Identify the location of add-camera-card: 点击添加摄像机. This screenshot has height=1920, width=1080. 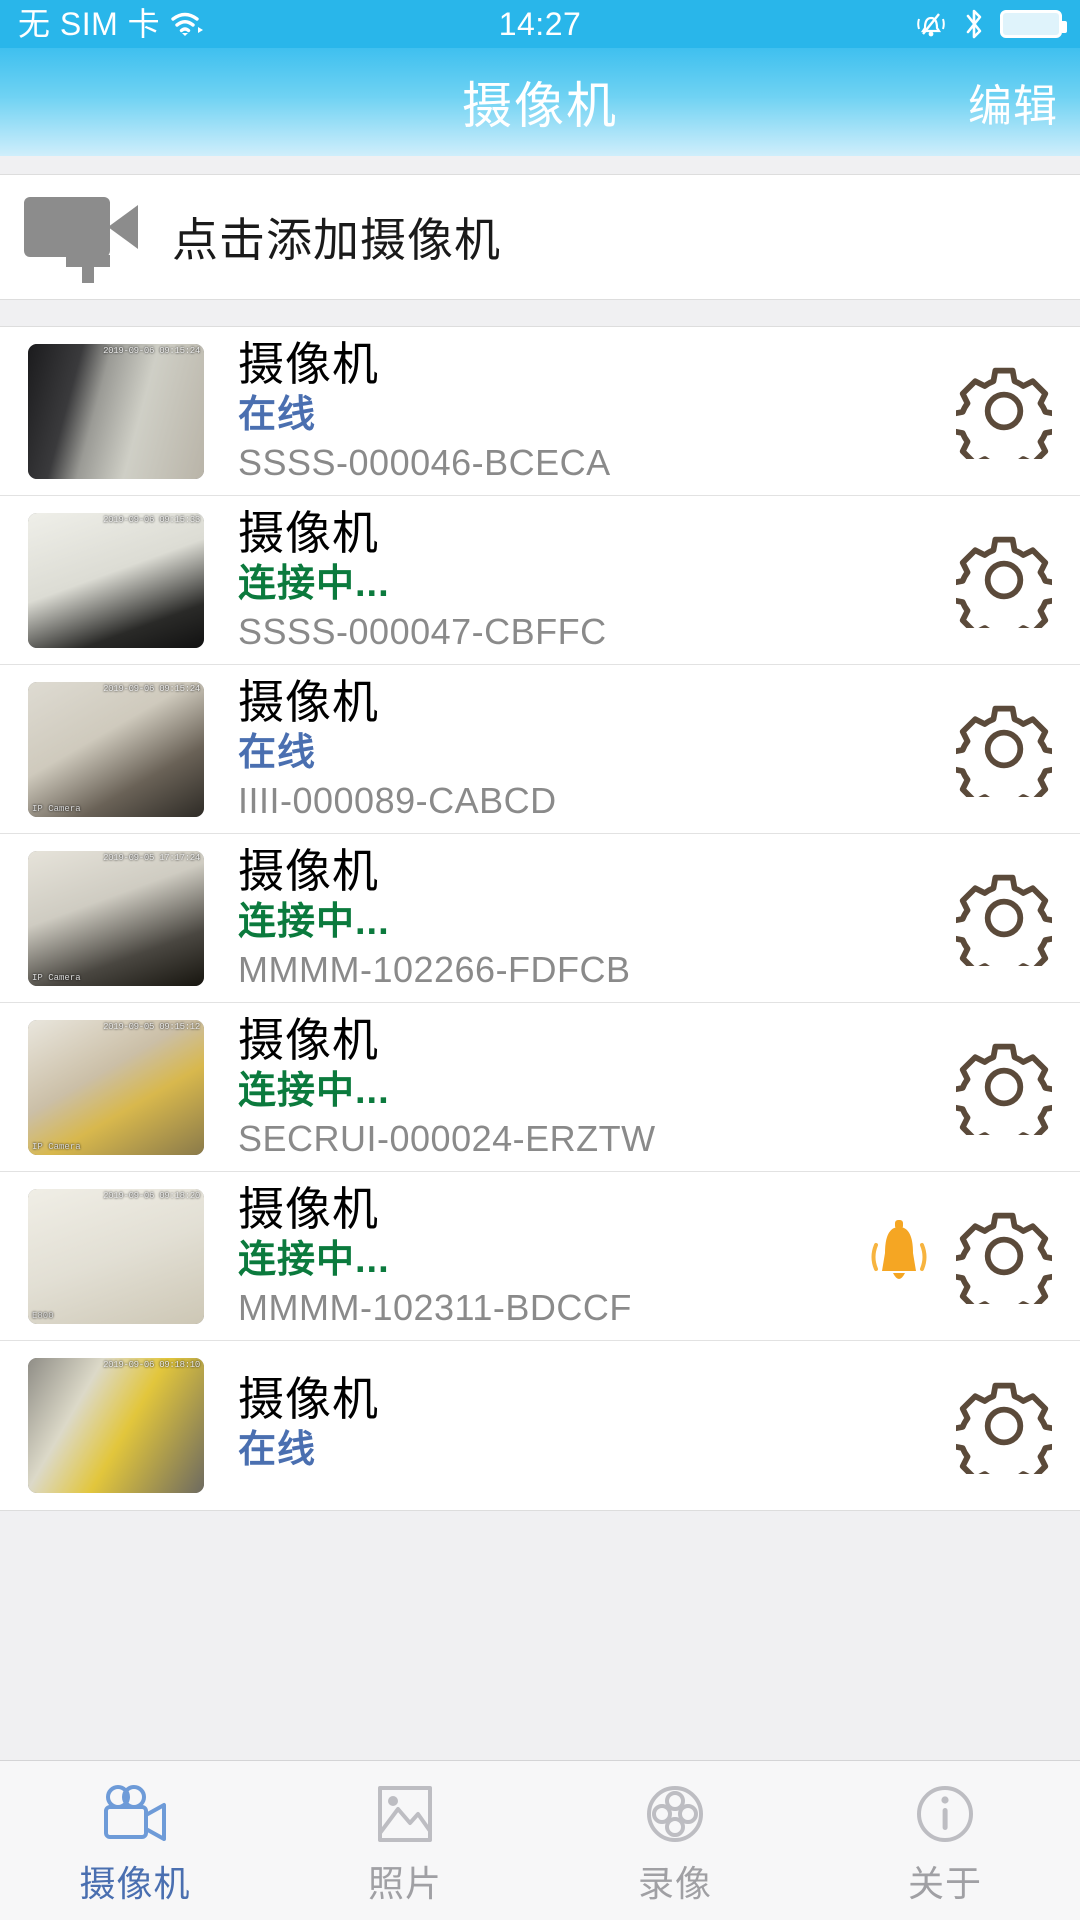
(540, 237).